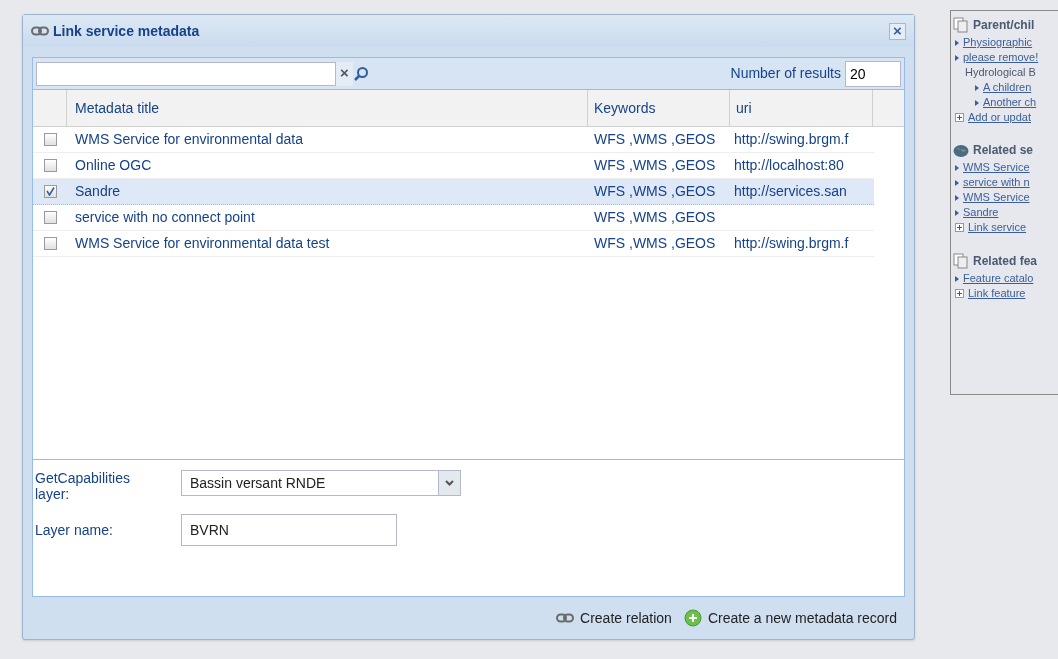  What do you see at coordinates (998, 278) in the screenshot?
I see `related-link: Feature catalo` at bounding box center [998, 278].